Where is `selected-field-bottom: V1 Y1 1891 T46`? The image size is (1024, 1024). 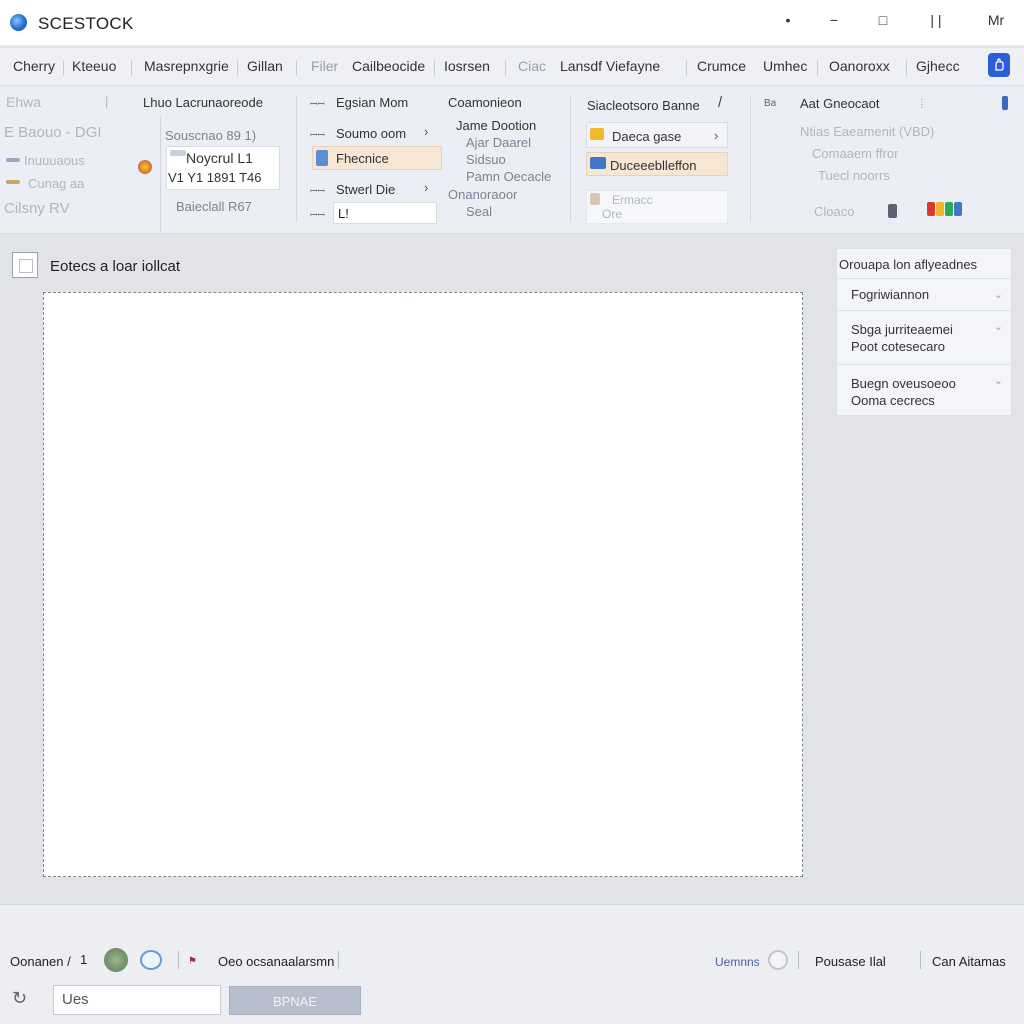
selected-field-bottom: V1 Y1 1891 T46 is located at coordinates (215, 177).